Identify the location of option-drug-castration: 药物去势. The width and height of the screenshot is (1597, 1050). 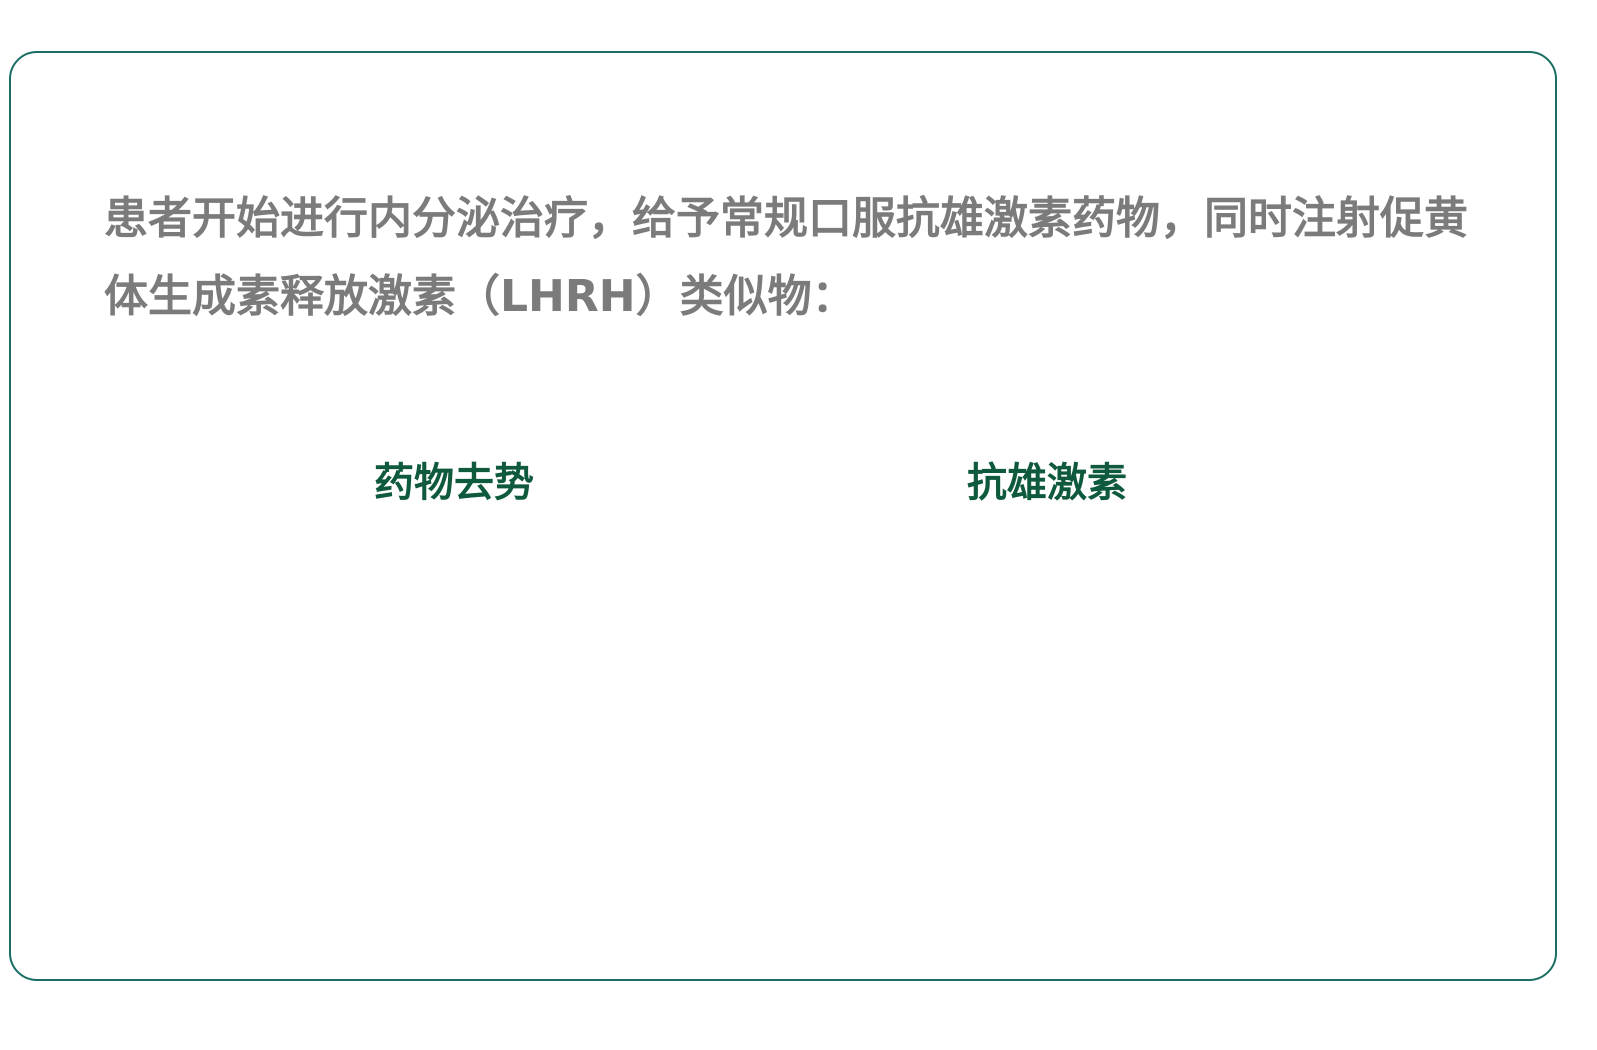
(454, 483).